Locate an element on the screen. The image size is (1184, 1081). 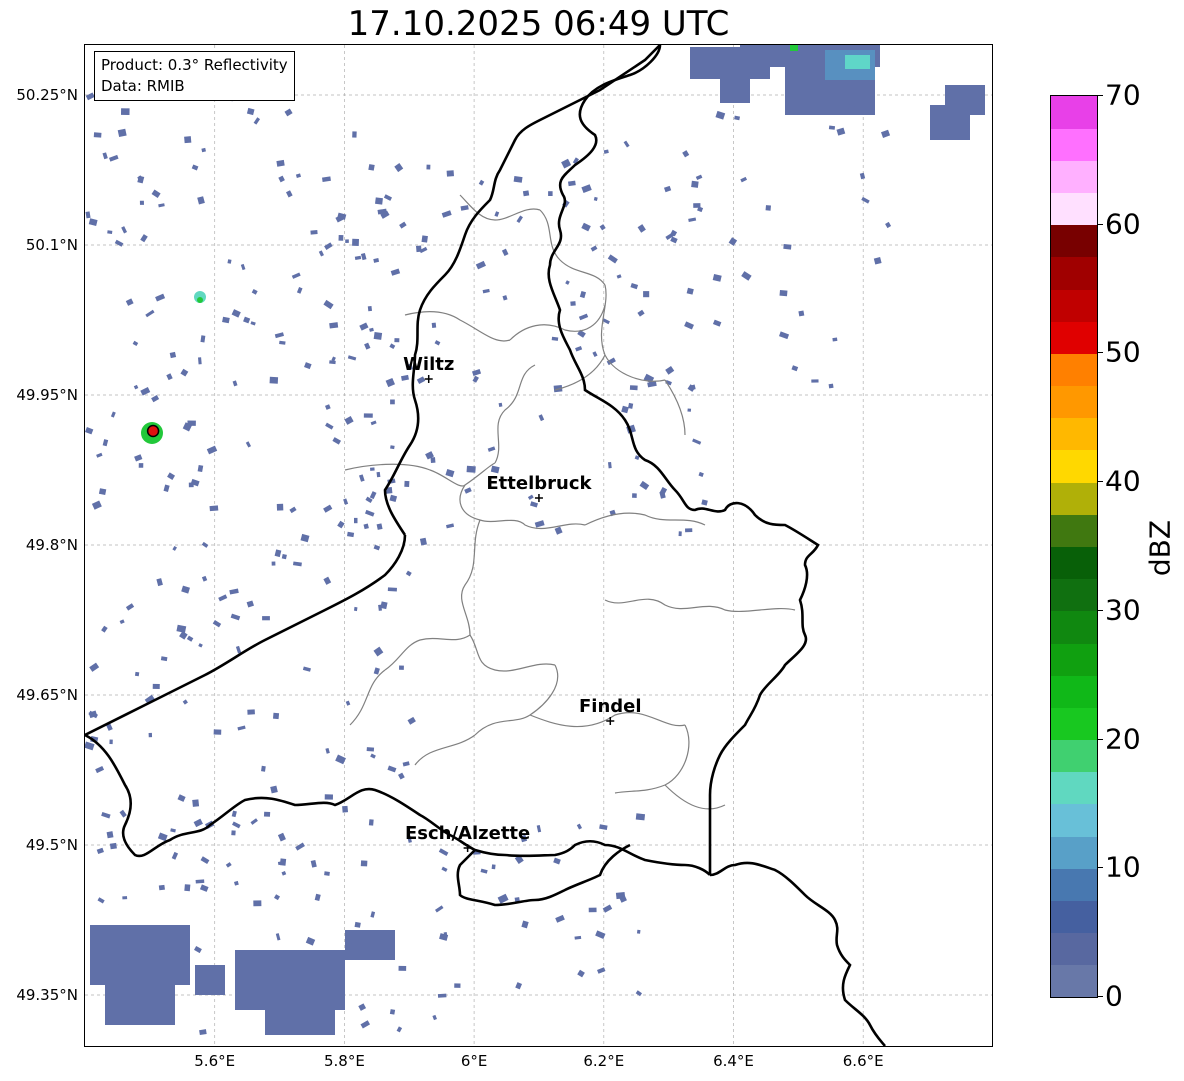
lon-tick-label: 6°E is located at coordinates (474, 1061).